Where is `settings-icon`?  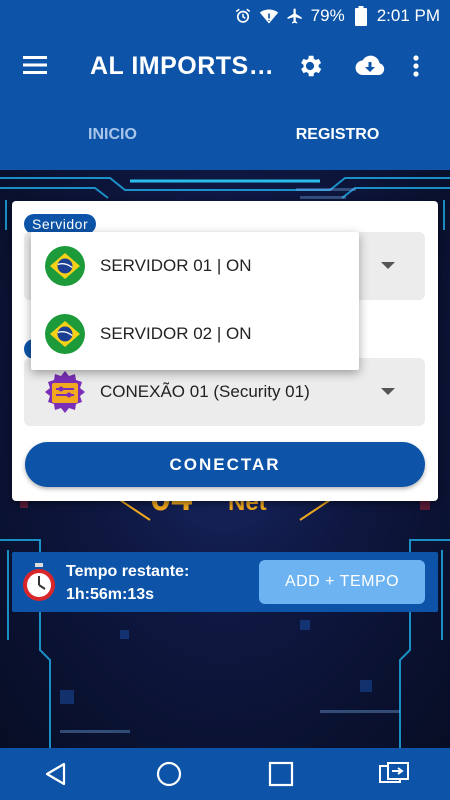 settings-icon is located at coordinates (310, 66).